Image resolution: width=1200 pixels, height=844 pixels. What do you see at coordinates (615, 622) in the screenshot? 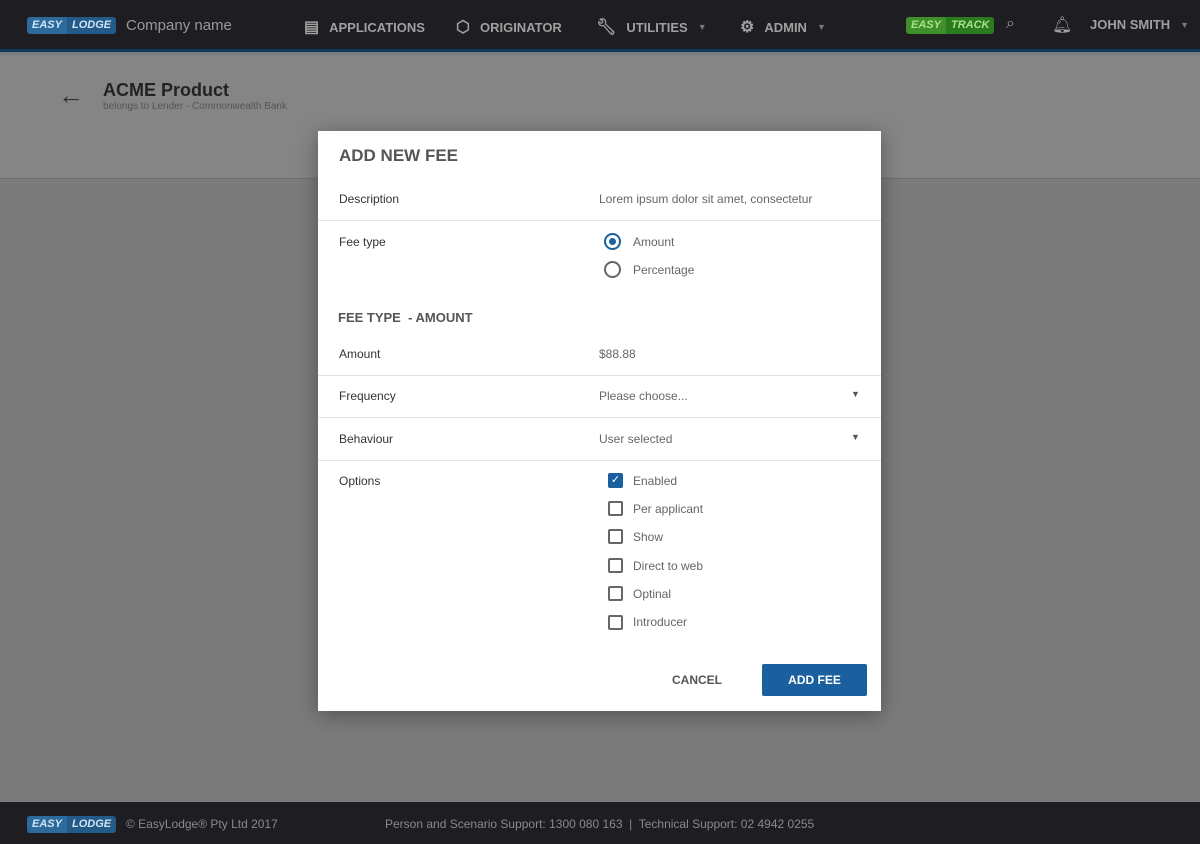
I see `checkbox-introducer` at bounding box center [615, 622].